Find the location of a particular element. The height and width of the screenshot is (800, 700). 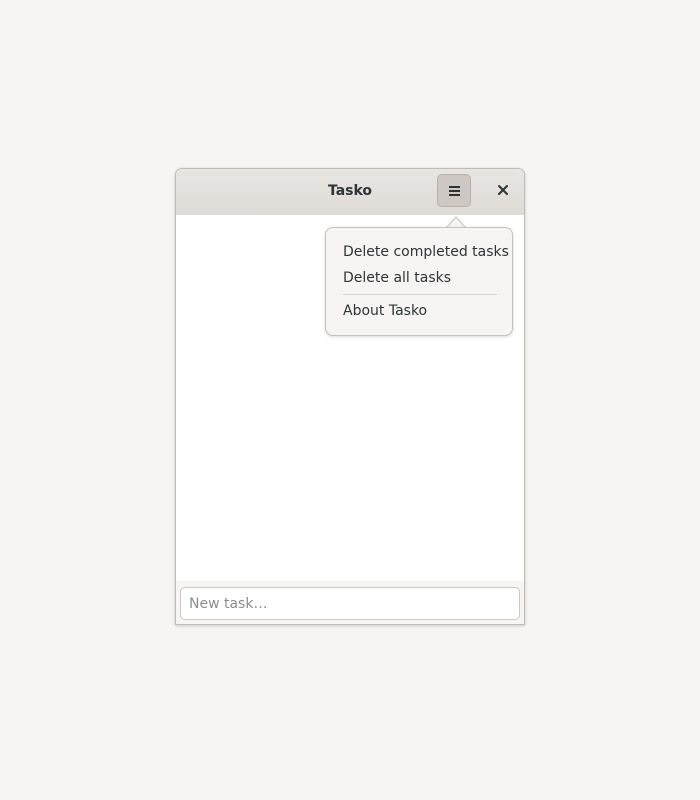

menu-item-about: About Tasko is located at coordinates (419, 311).